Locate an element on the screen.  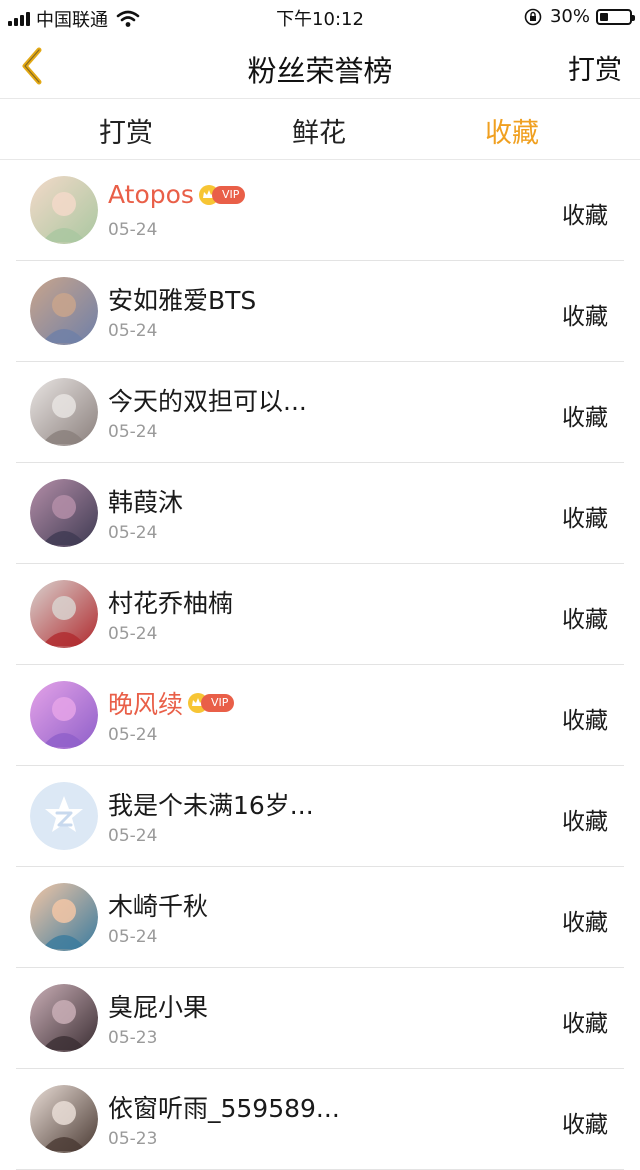
list-item: 韩葭沐 05-24 收藏 is located at coordinates (320, 513).